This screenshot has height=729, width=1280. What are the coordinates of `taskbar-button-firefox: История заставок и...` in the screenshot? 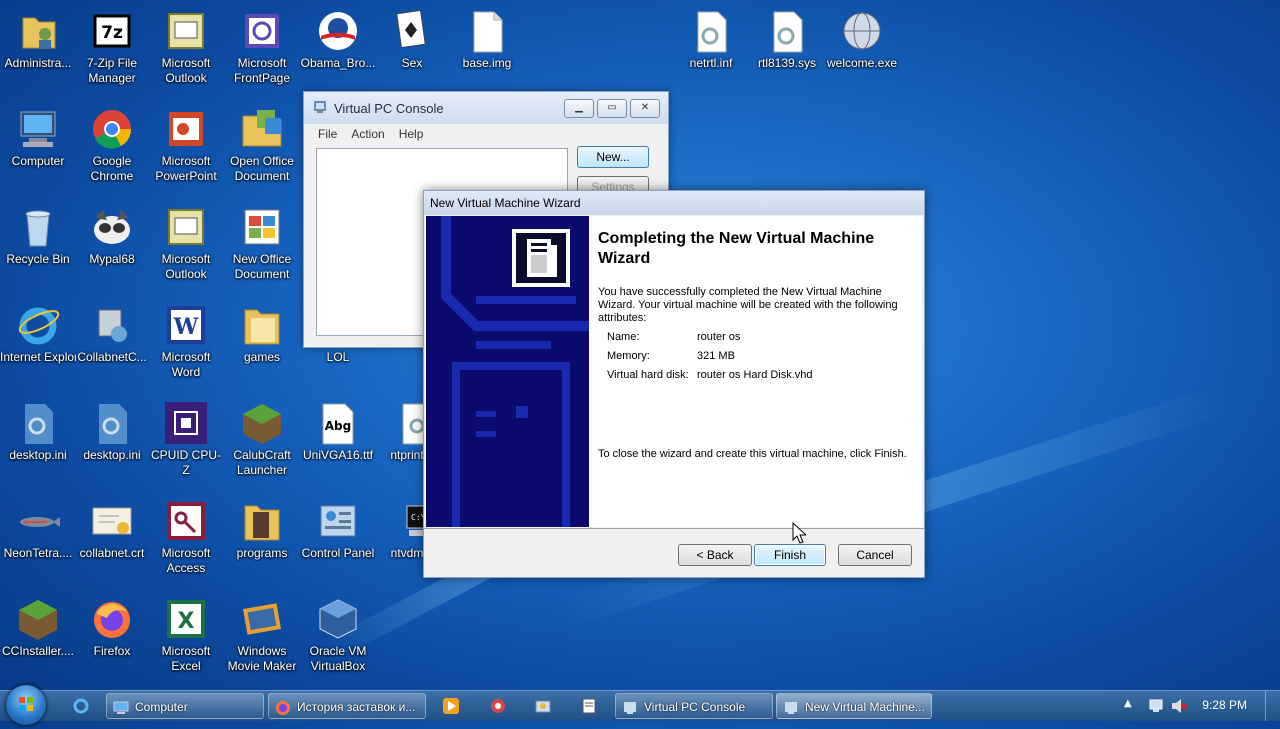 It's located at (347, 706).